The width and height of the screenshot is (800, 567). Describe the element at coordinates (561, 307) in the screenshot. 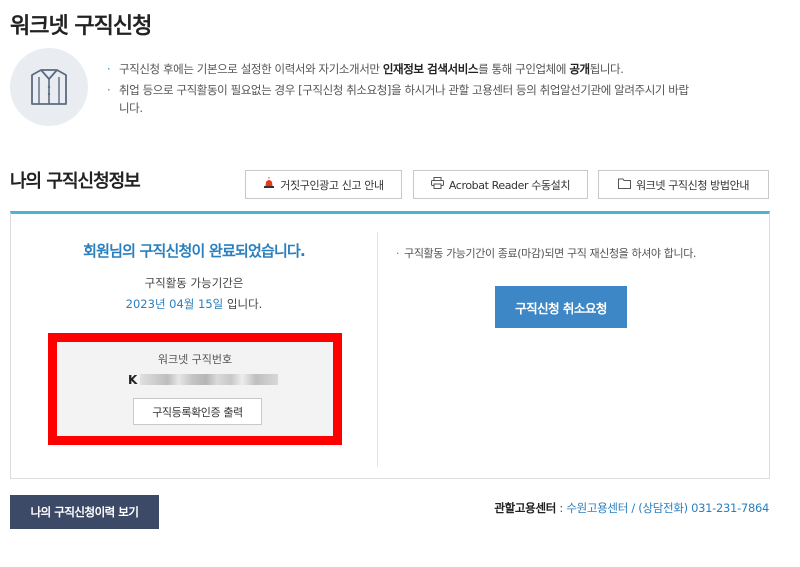

I see `cancel-request-button: 구직신청 취소요청` at that location.